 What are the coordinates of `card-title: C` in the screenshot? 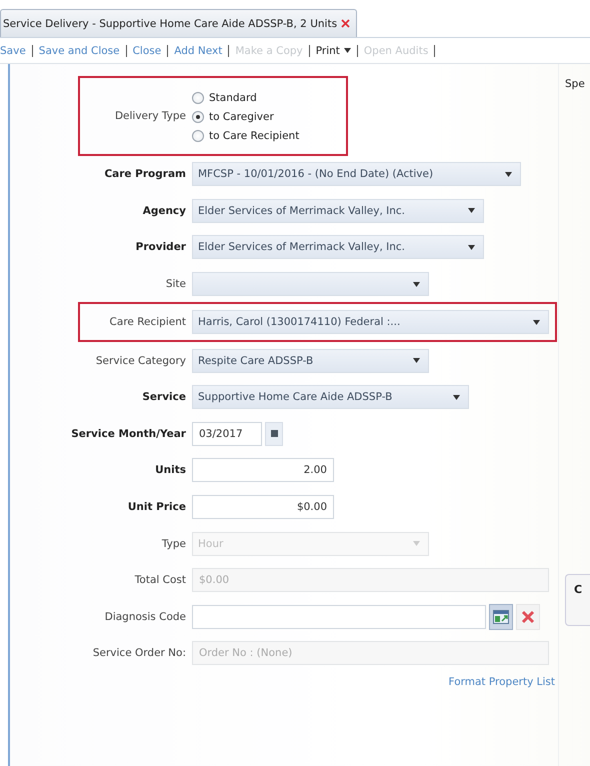 It's located at (578, 589).